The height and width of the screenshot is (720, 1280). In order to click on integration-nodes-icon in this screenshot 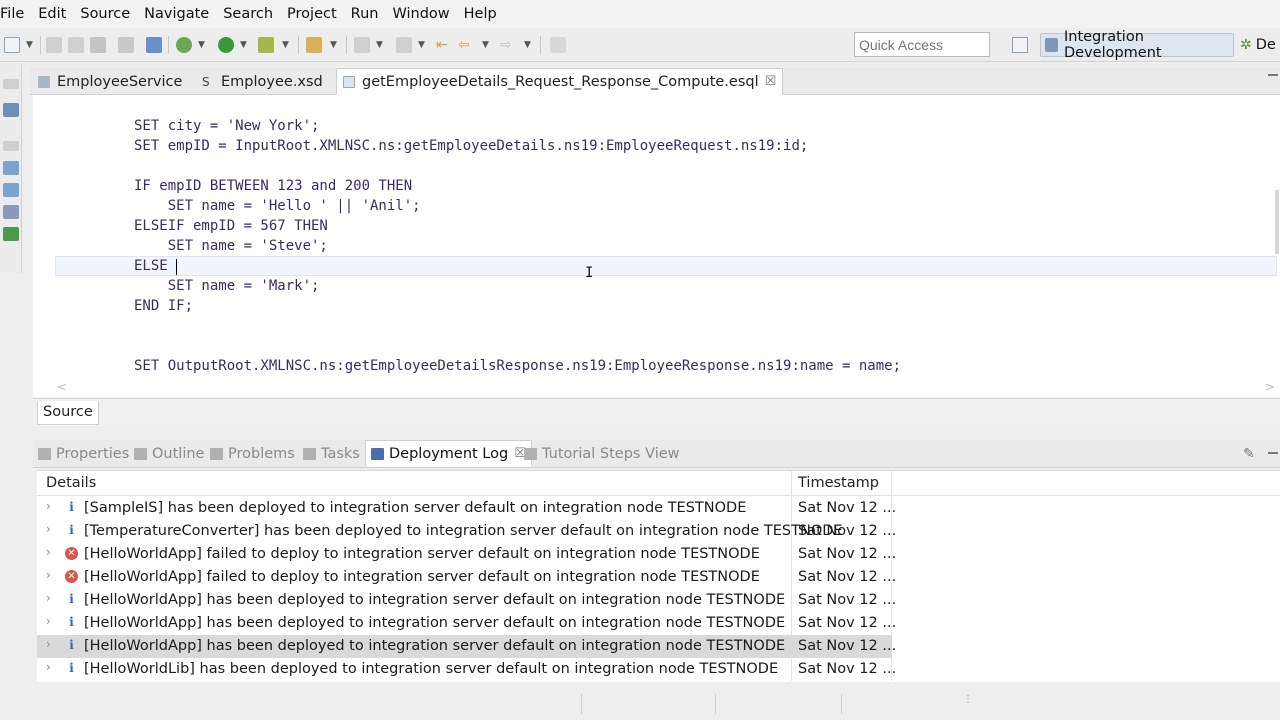, I will do `click(11, 190)`.